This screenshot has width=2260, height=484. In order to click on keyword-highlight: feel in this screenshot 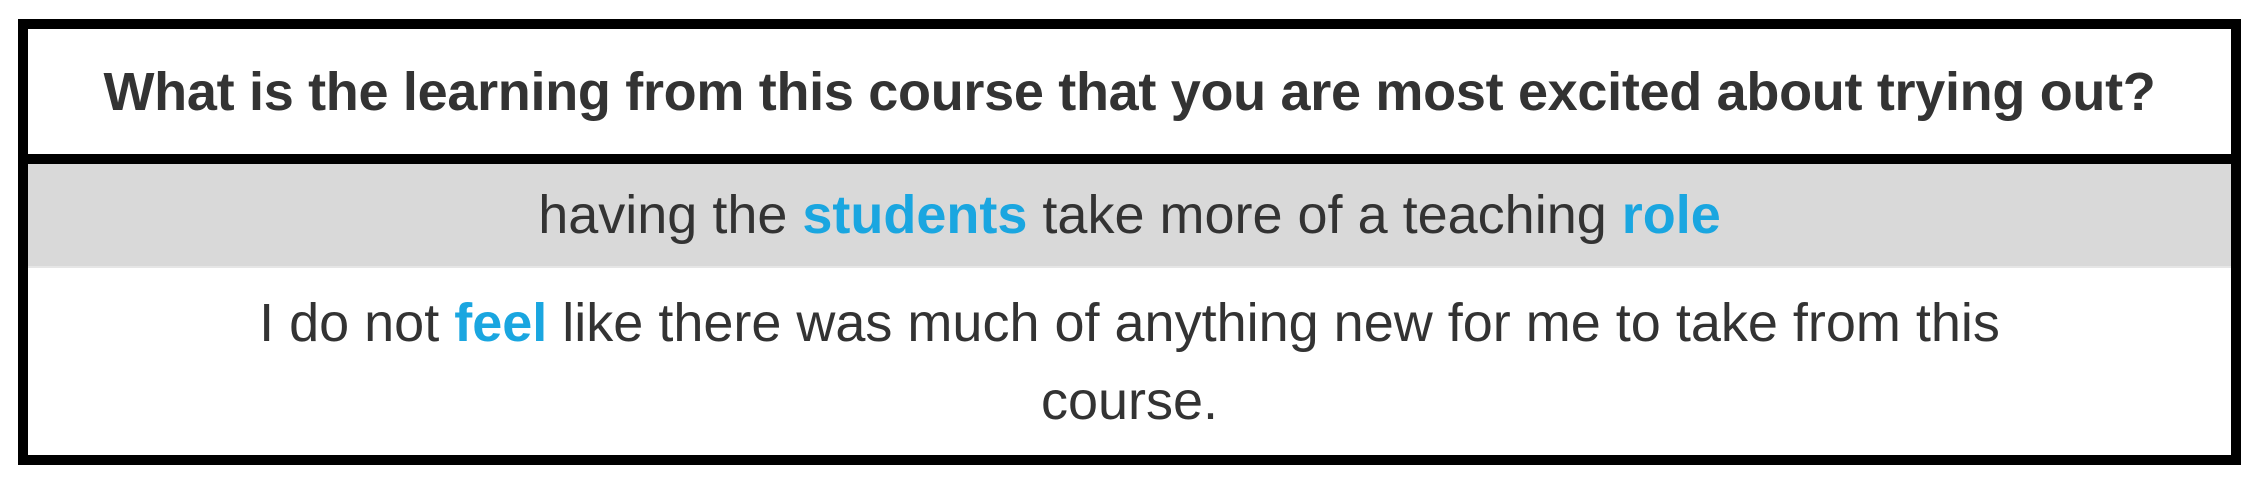, I will do `click(501, 322)`.